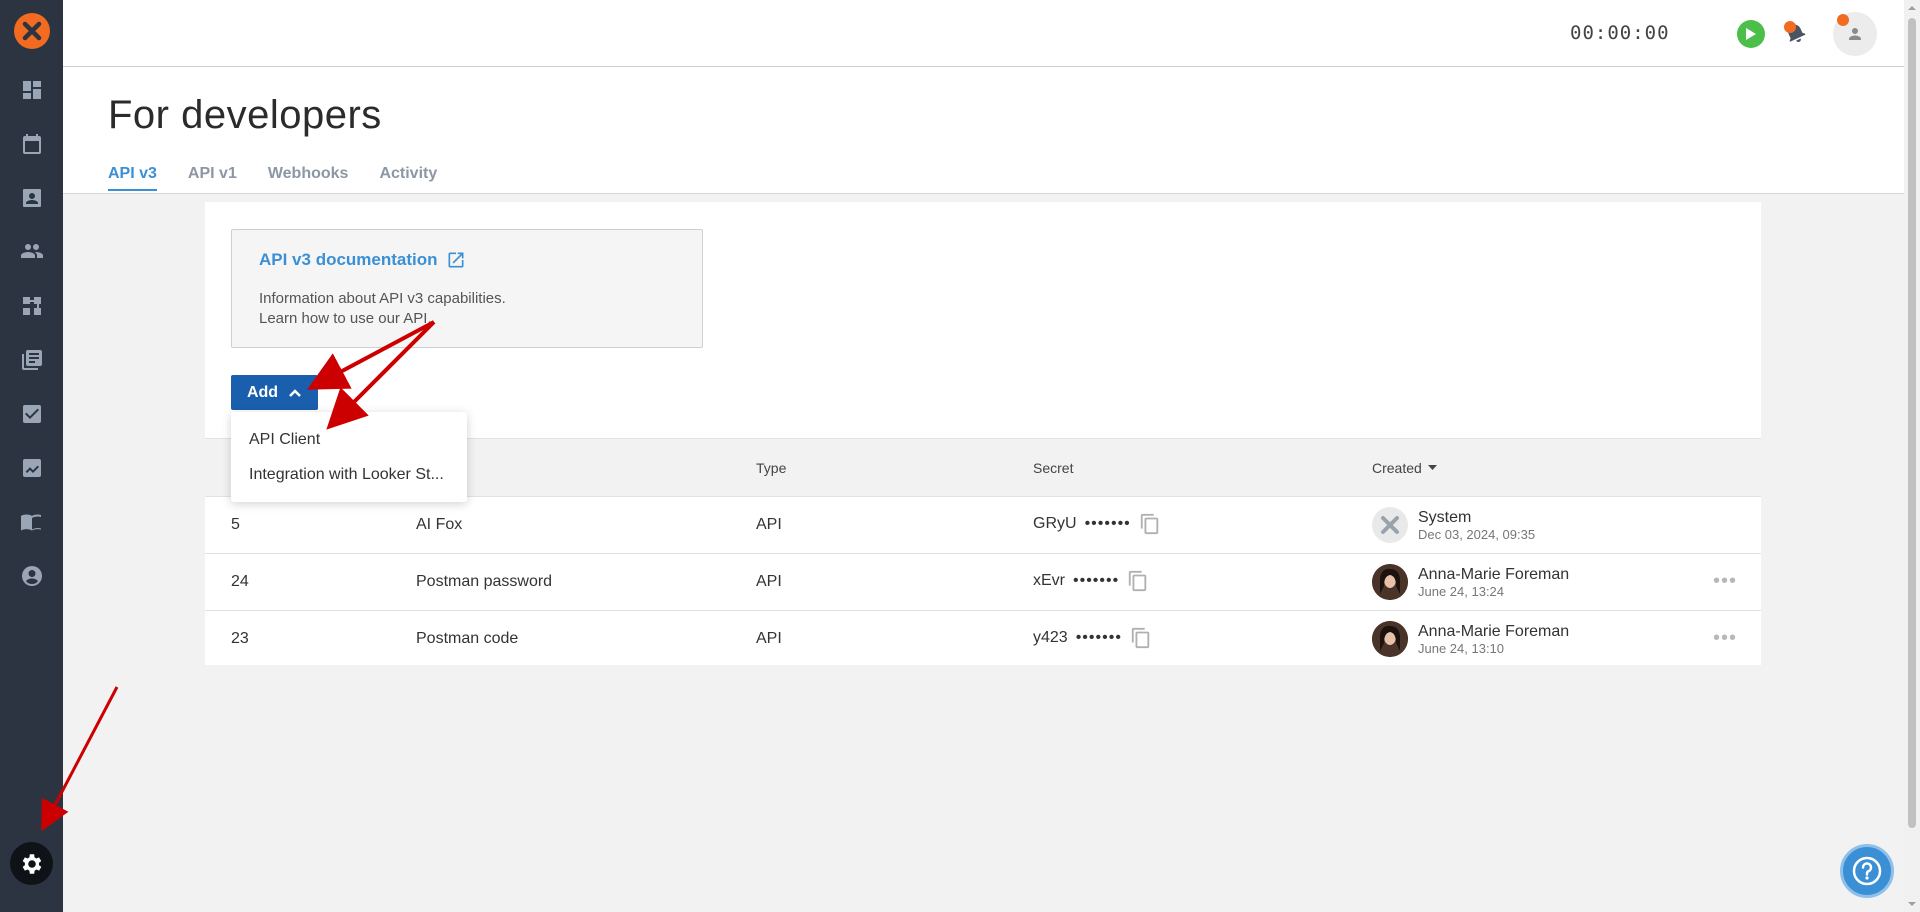 Image resolution: width=1920 pixels, height=912 pixels. I want to click on user-status-badge, so click(1843, 20).